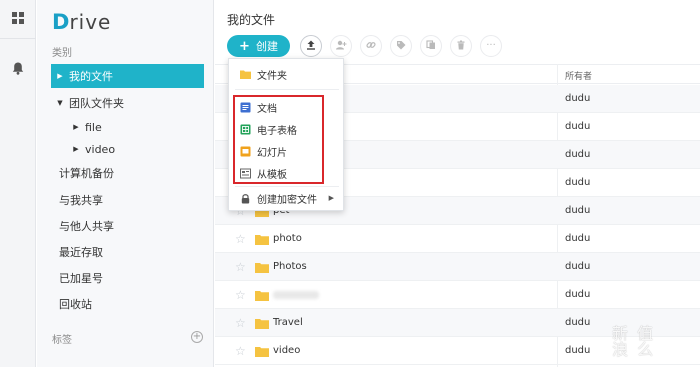 This screenshot has height=367, width=700. Describe the element at coordinates (457, 295) in the screenshot. I see `table-row: ☆ dudu` at that location.